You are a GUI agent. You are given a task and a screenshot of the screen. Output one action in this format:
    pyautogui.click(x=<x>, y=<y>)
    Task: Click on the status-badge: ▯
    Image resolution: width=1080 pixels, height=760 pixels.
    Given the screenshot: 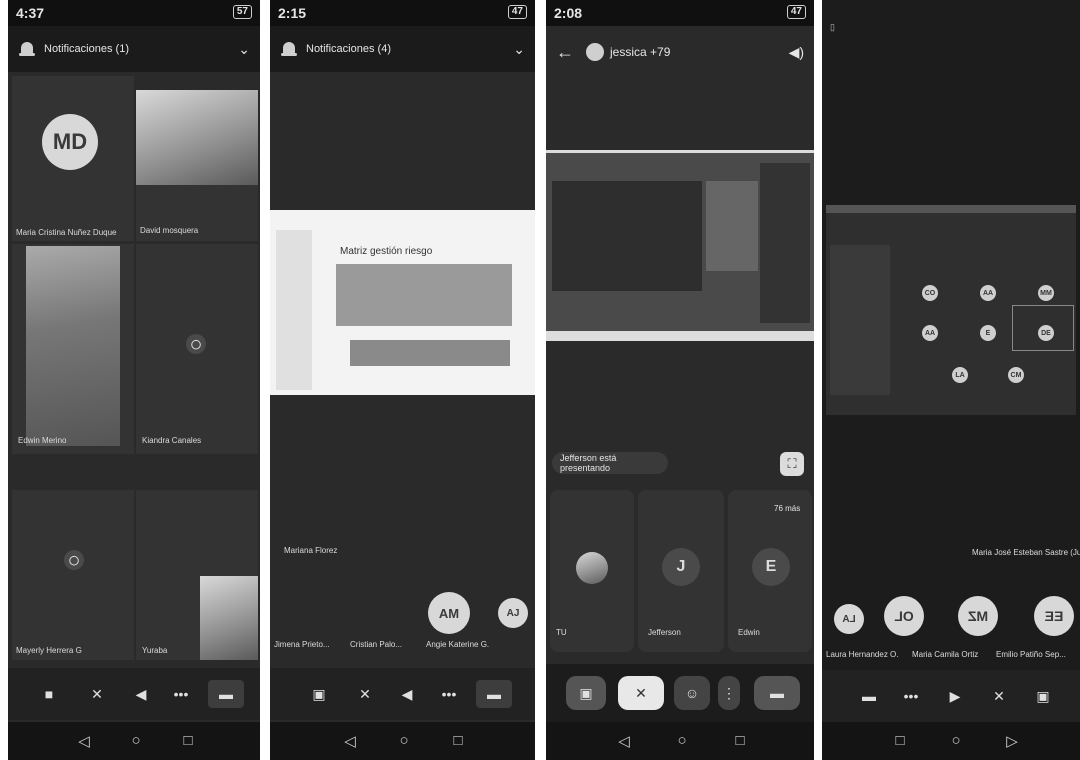 What is the action you would take?
    pyautogui.click(x=832, y=27)
    